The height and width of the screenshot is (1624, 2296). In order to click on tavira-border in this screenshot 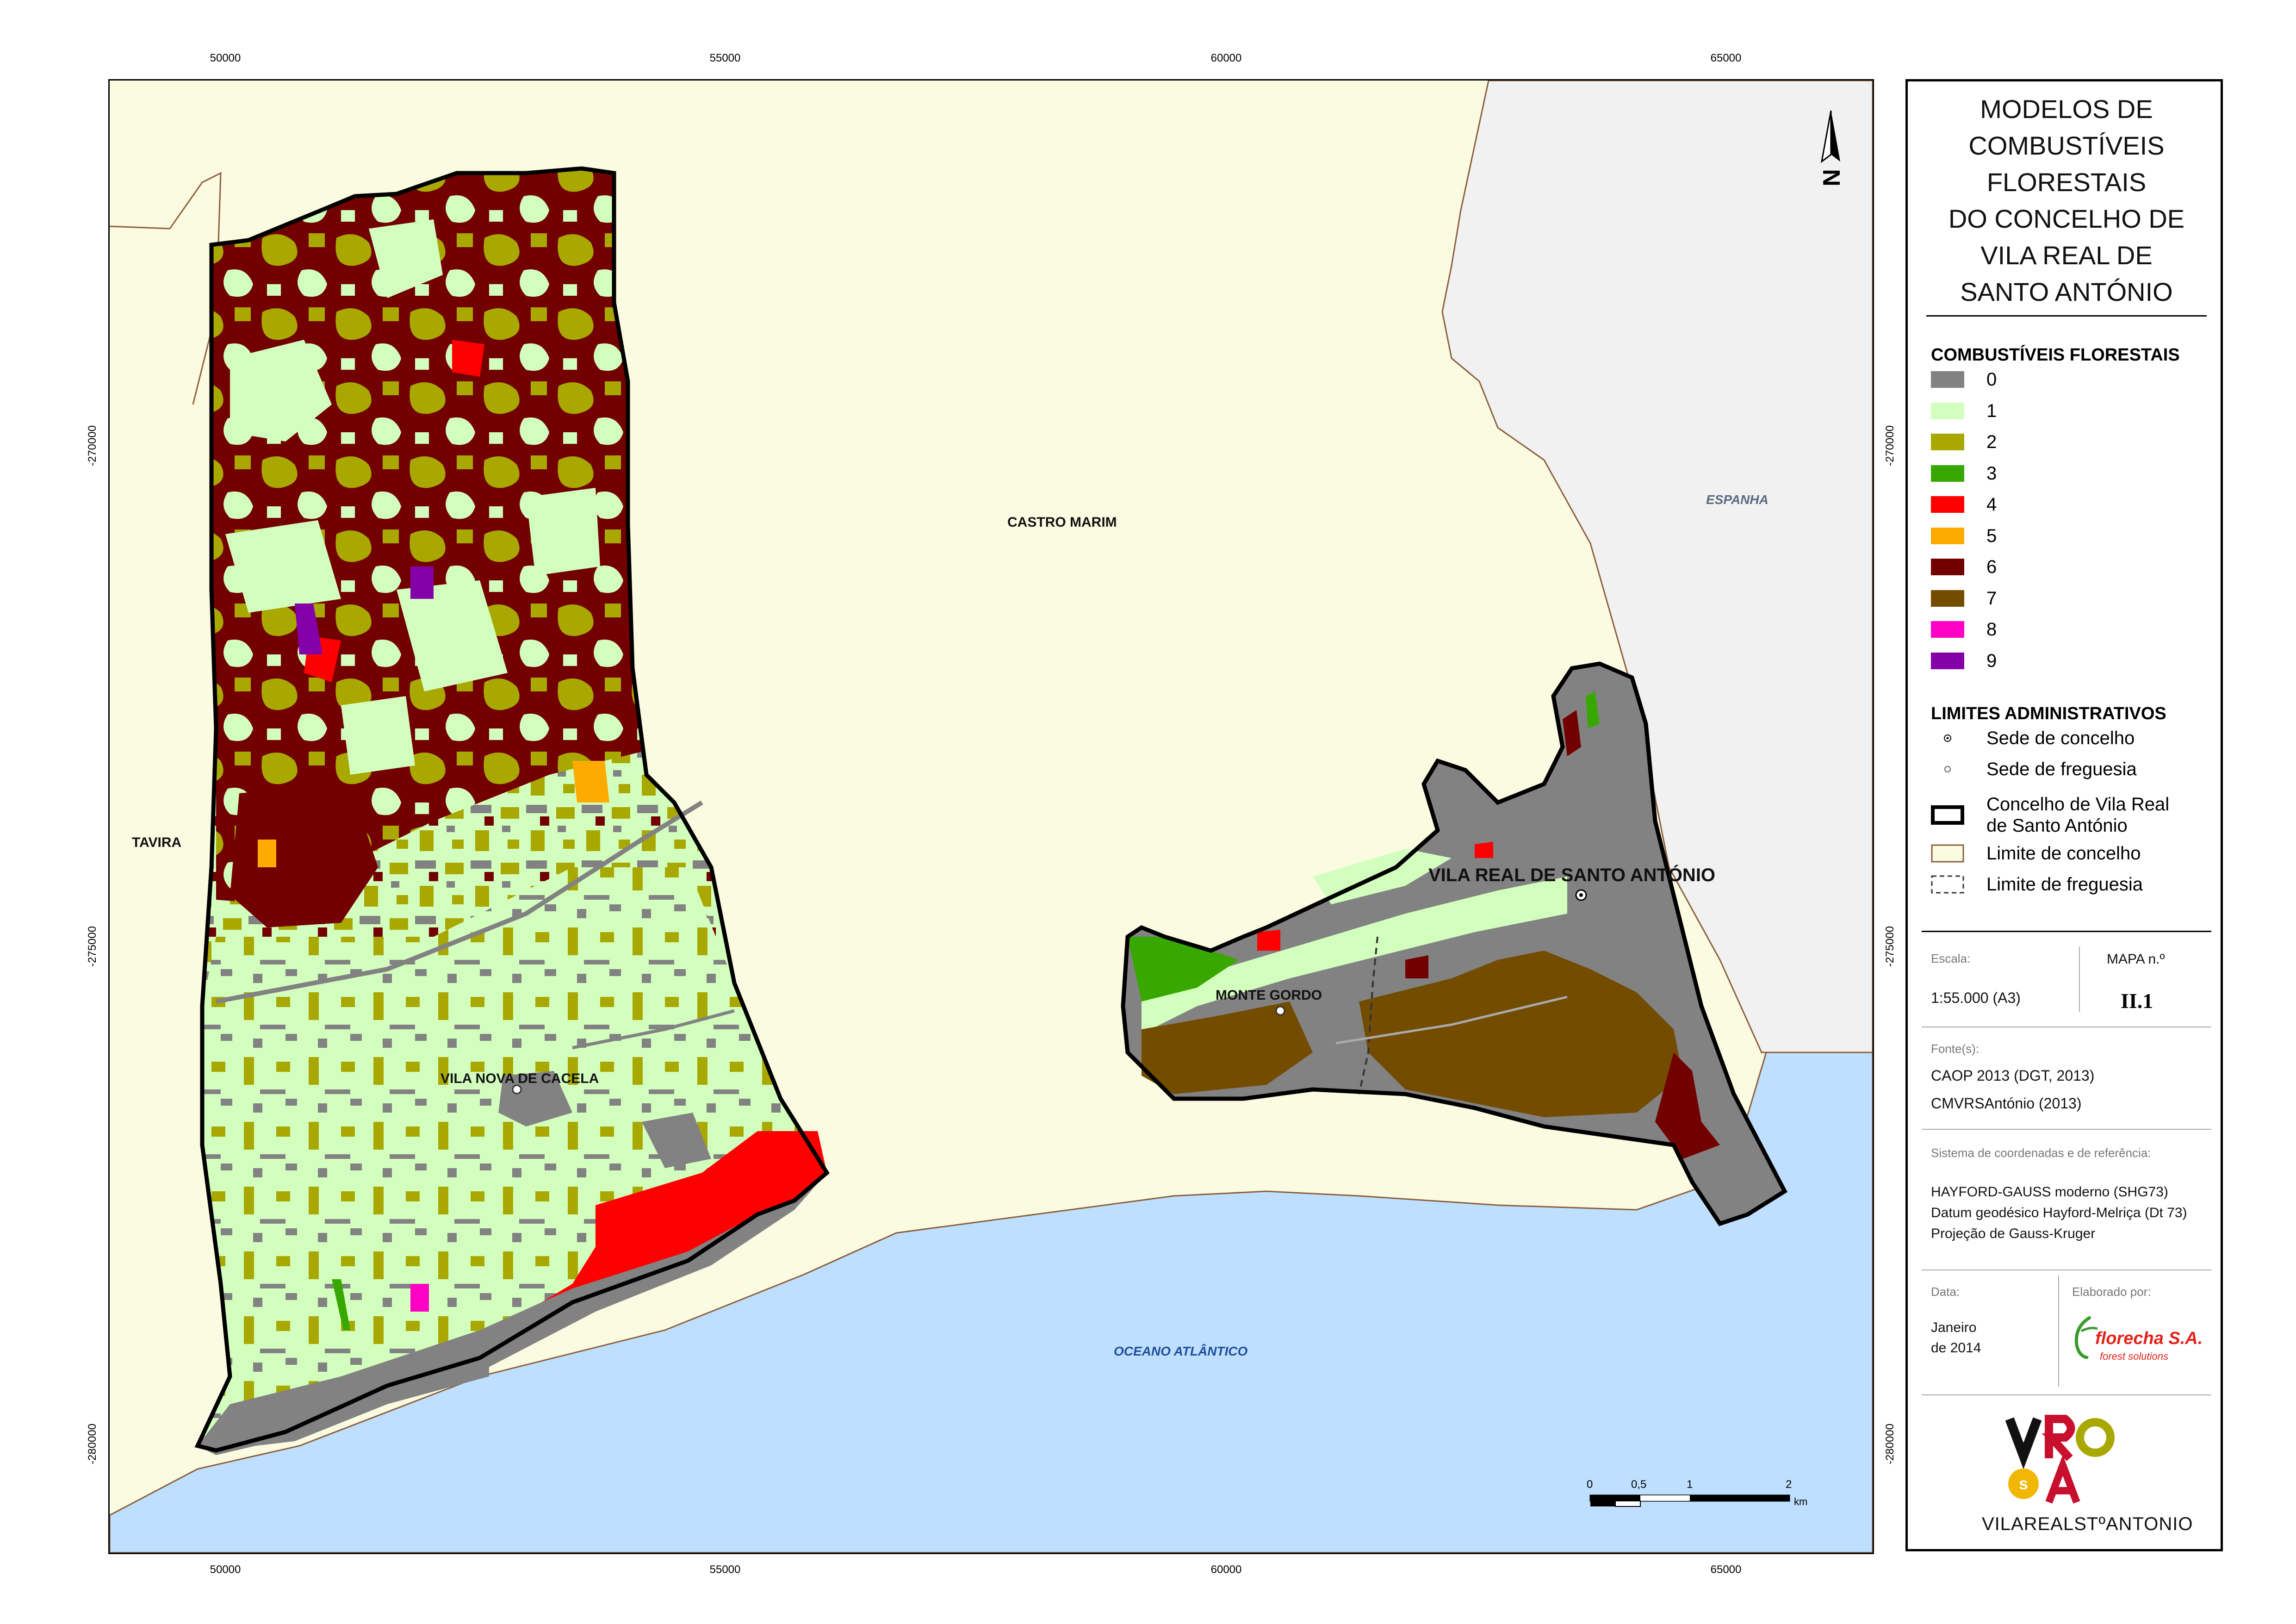, I will do `click(166, 288)`.